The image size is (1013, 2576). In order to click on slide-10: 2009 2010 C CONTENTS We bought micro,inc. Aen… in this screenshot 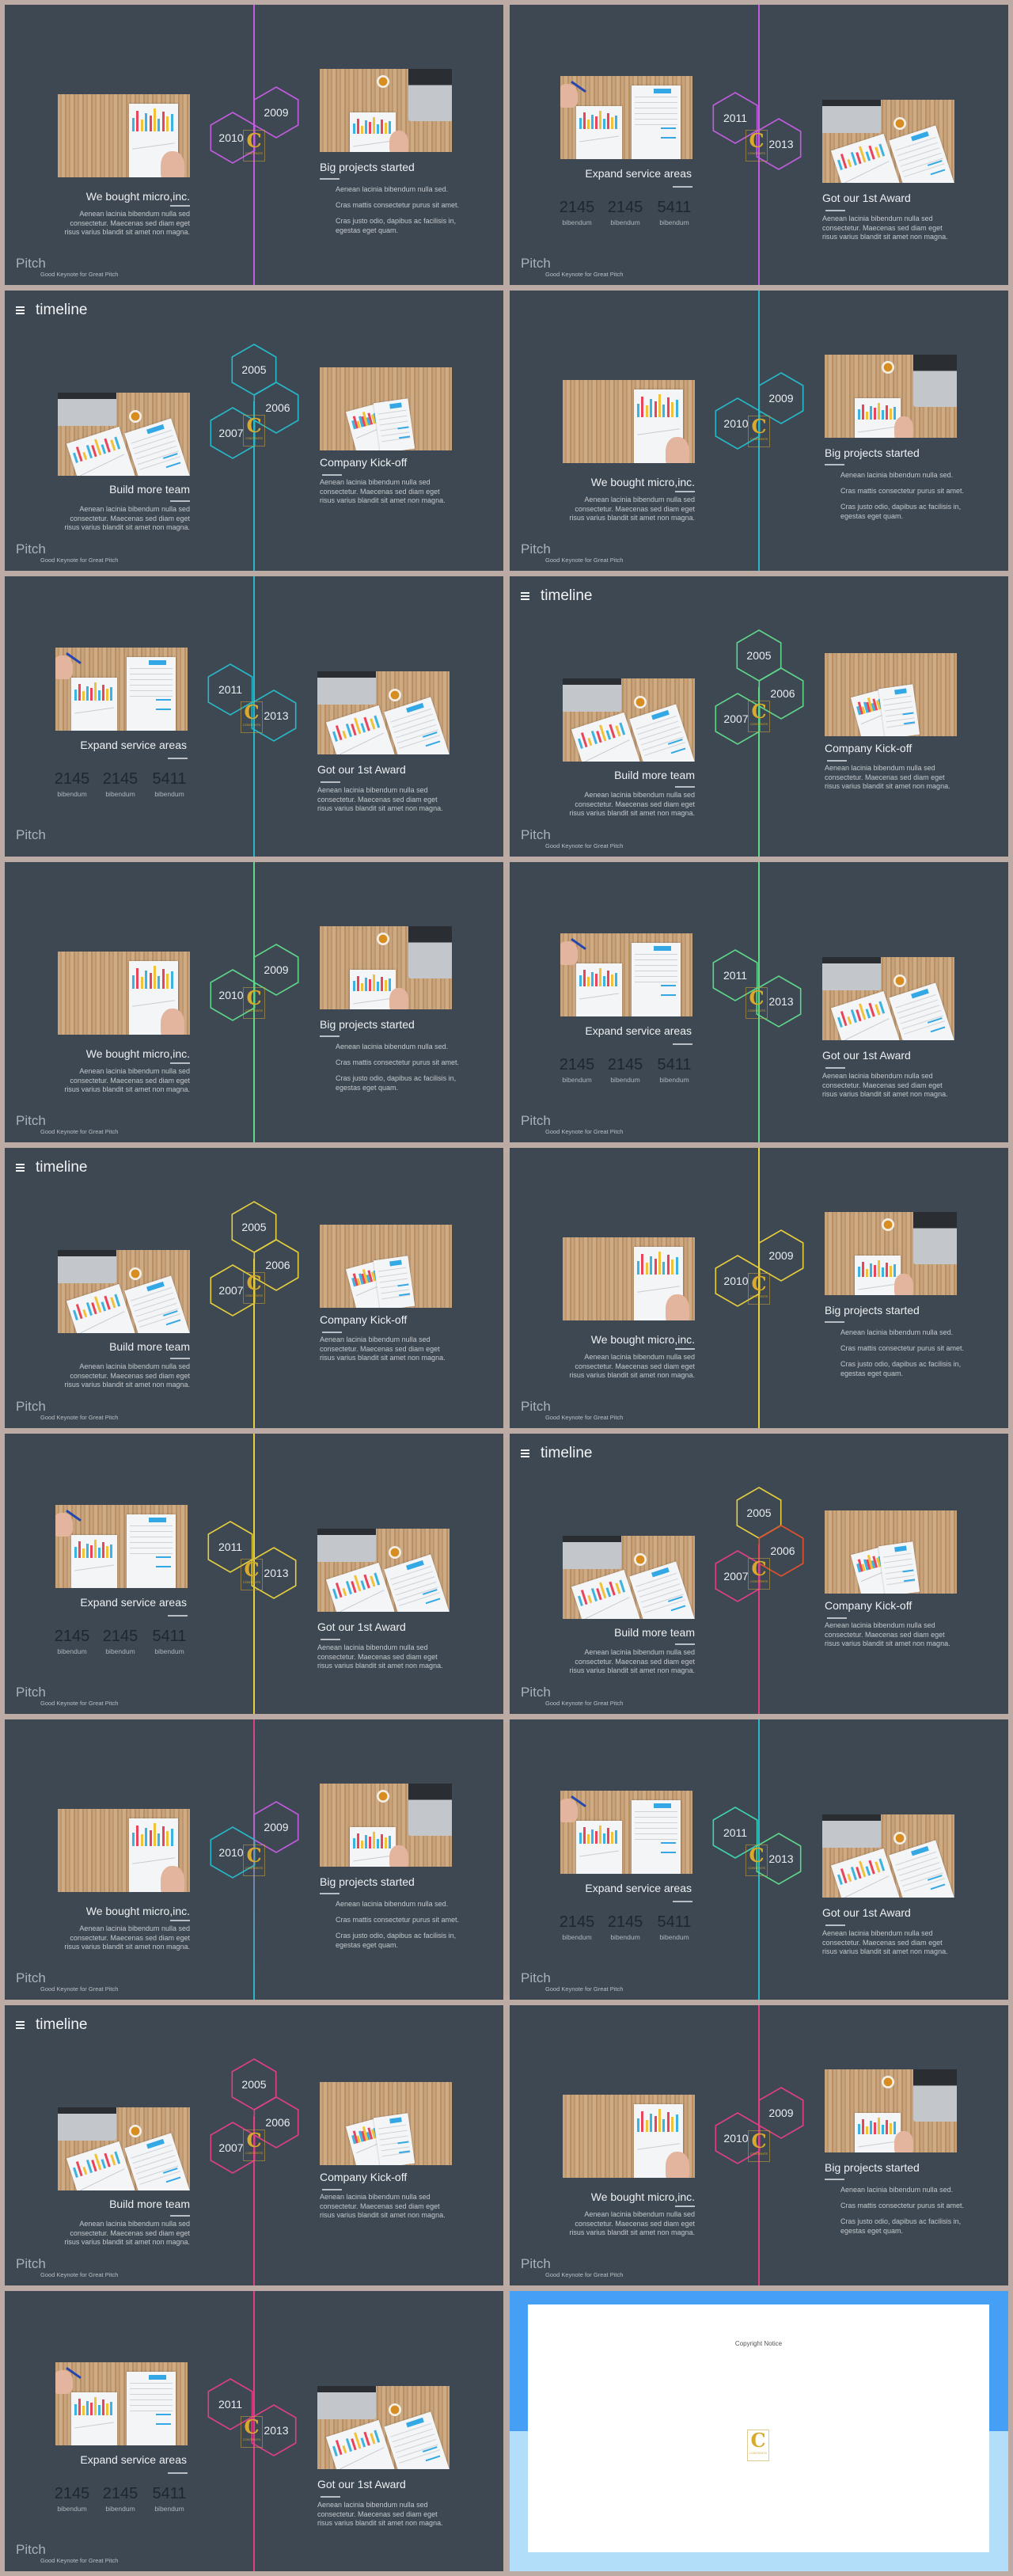, I will do `click(759, 1288)`.